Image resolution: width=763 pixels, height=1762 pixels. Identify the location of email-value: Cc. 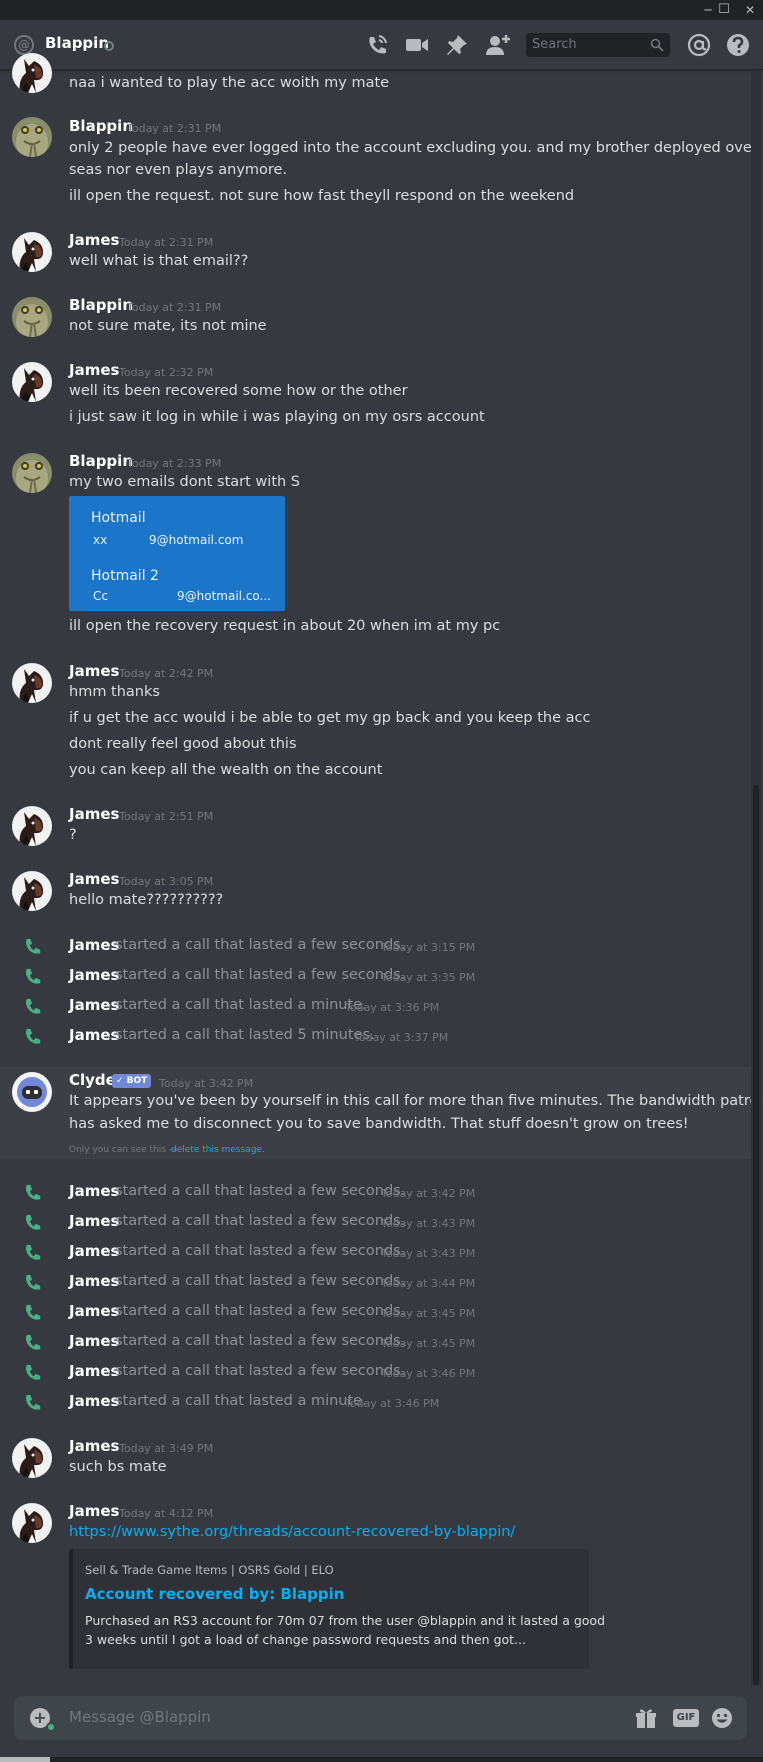
(100, 596).